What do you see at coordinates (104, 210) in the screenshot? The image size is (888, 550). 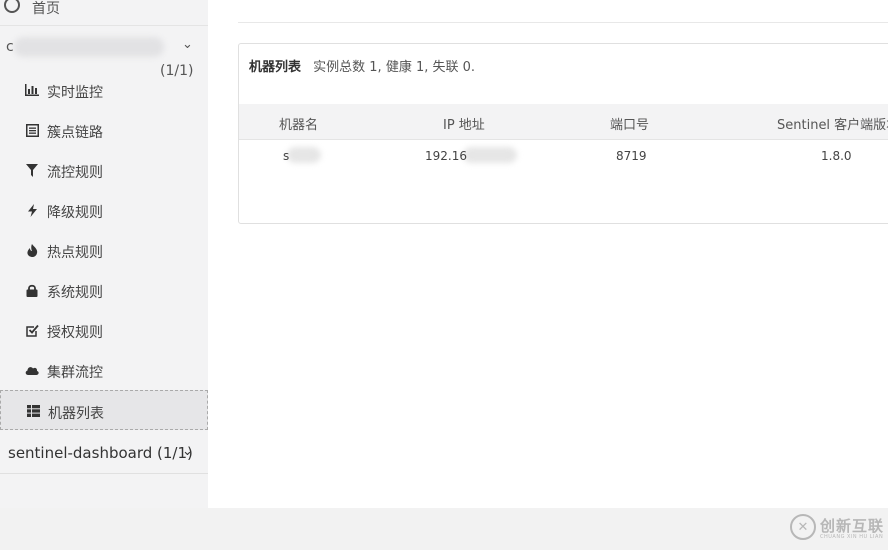 I see `sidebar-item-degrade-rules: 降级规则` at bounding box center [104, 210].